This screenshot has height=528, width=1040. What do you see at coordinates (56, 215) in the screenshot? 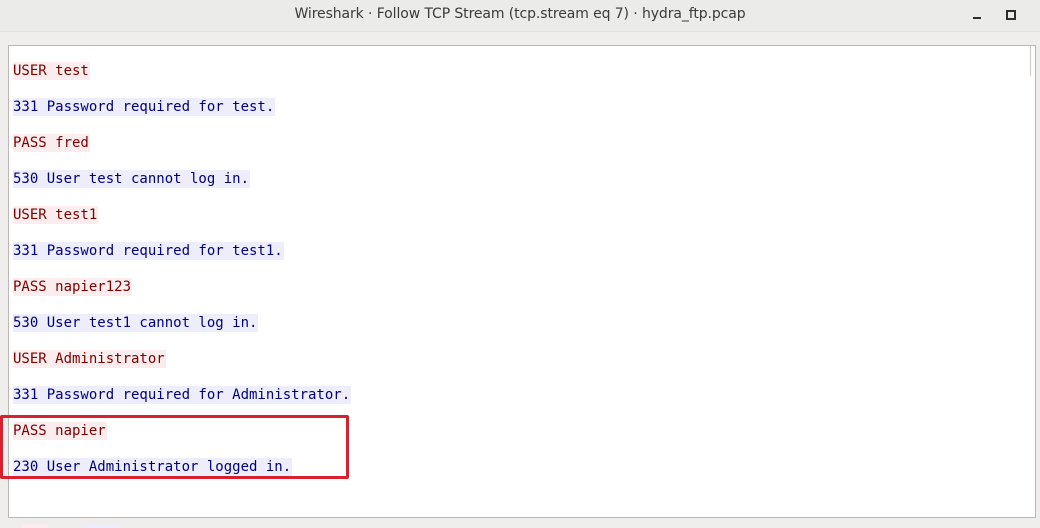
I see `stream-text: USER test1` at bounding box center [56, 215].